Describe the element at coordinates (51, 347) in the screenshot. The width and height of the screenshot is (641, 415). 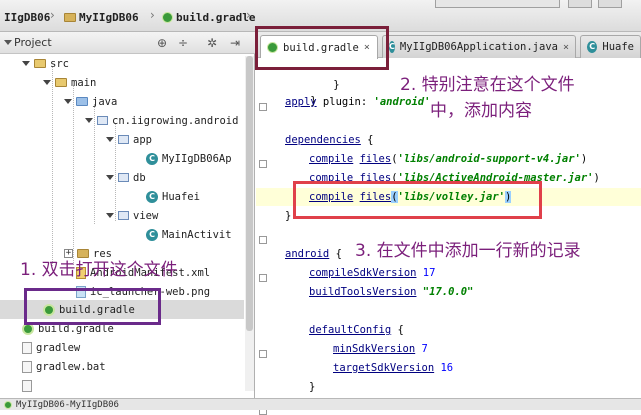
I see `tree-item-gradlew: gradlew` at that location.